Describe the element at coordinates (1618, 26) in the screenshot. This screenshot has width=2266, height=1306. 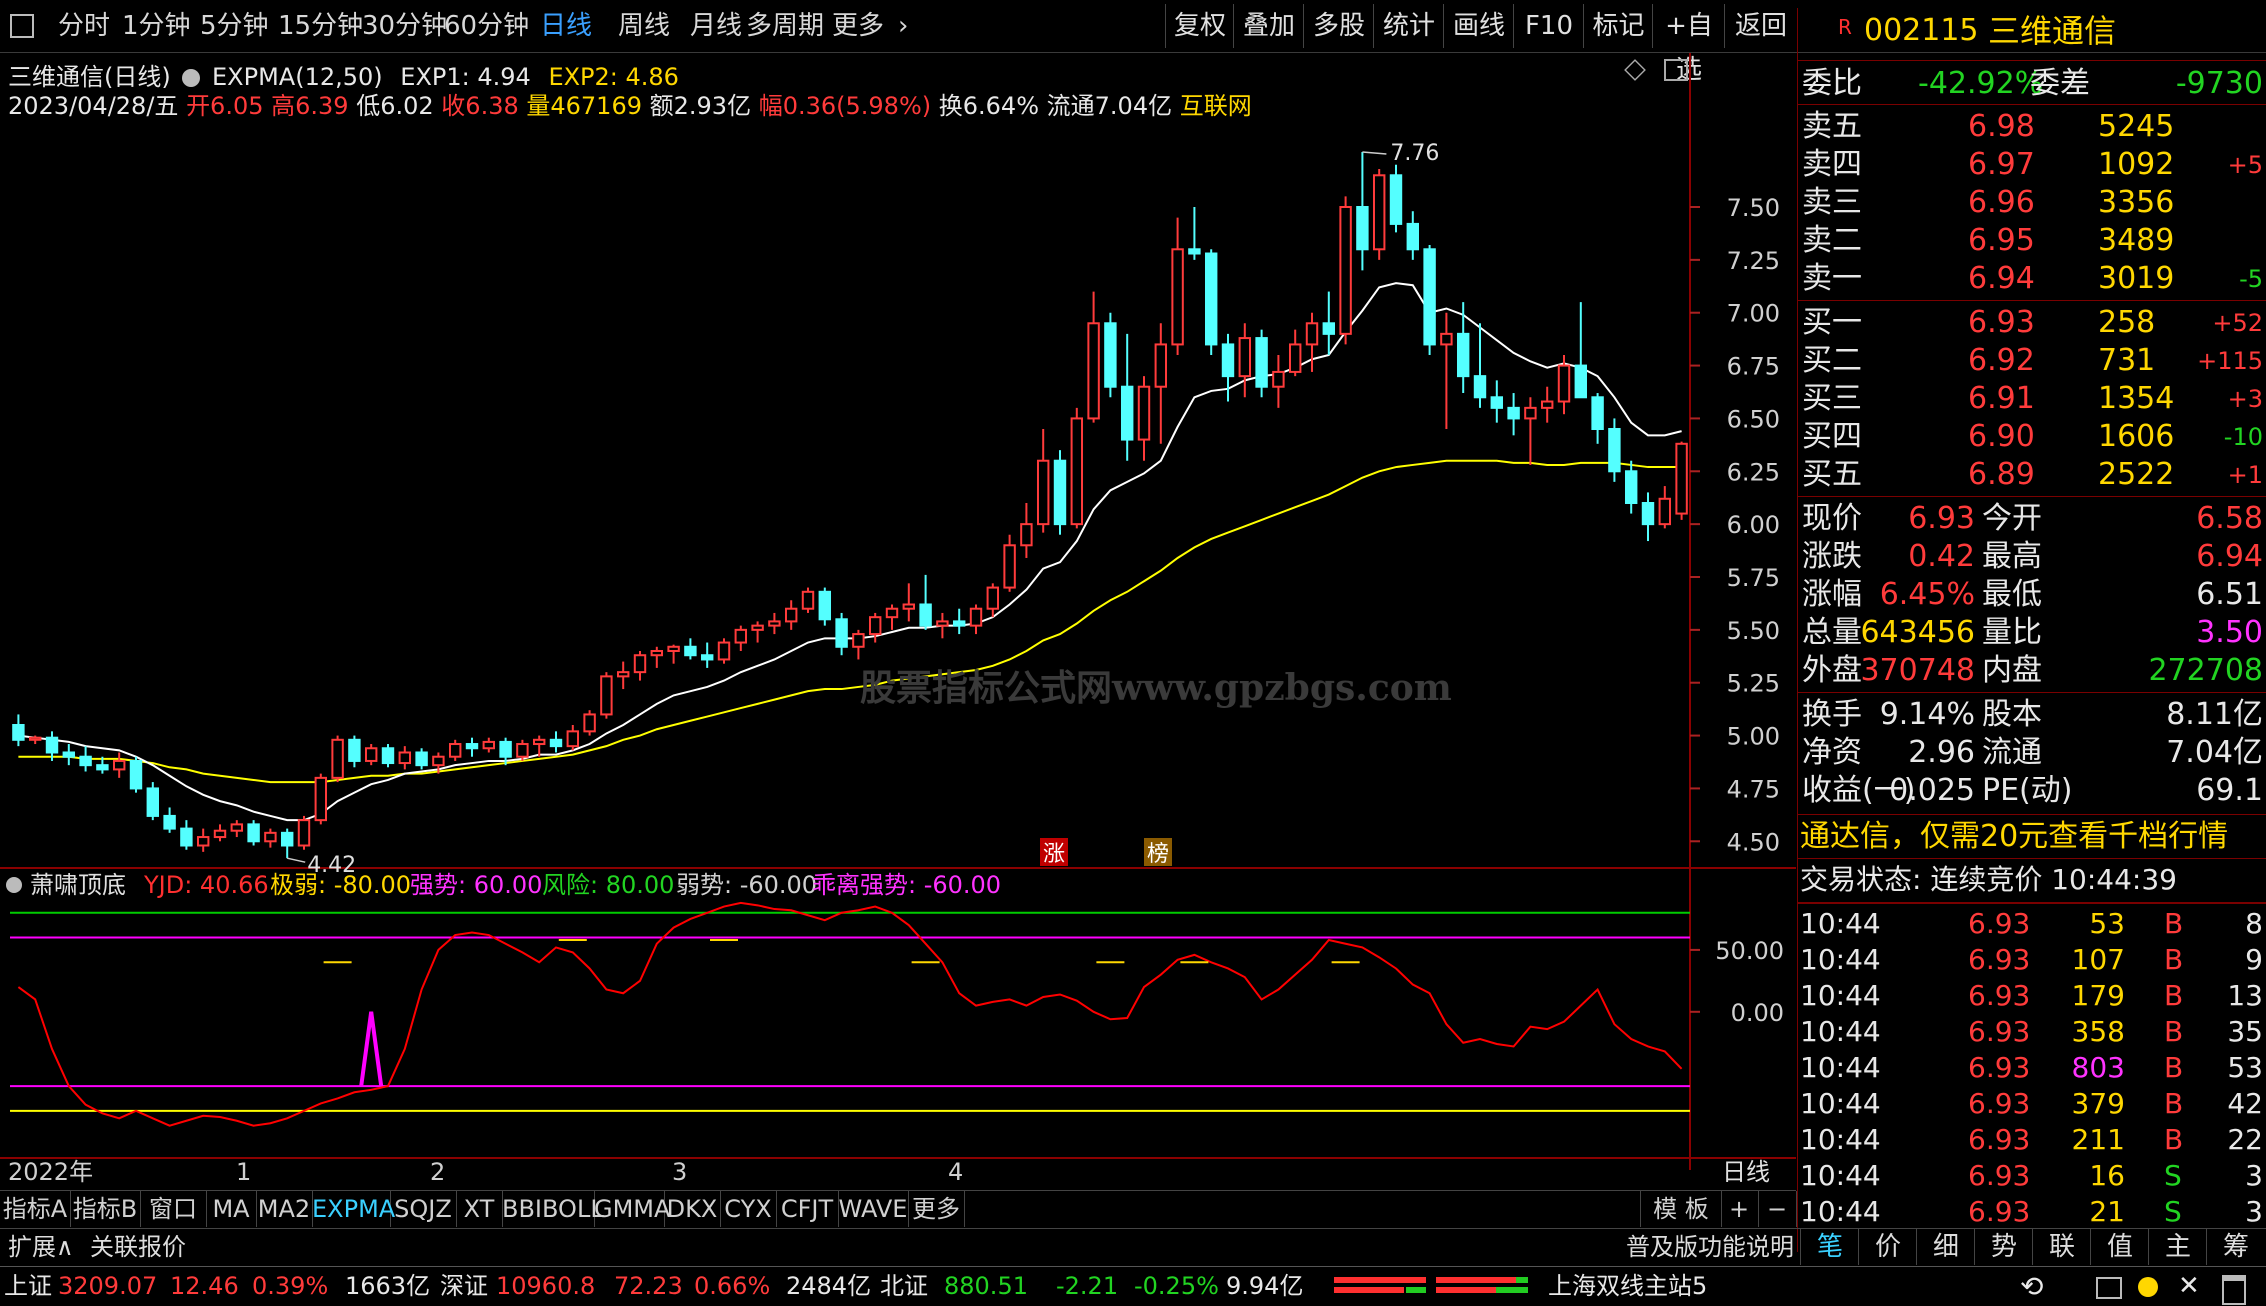
I see `tool-button-6: 标记` at that location.